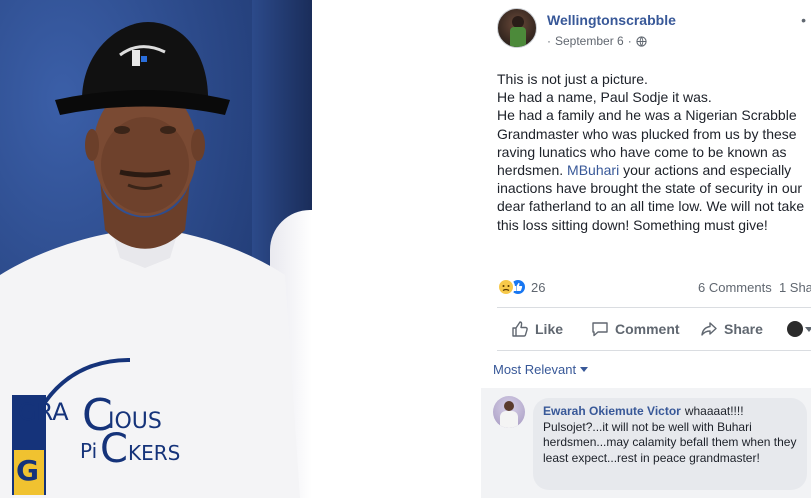  Describe the element at coordinates (647, 329) in the screenshot. I see `comment-label: Comment` at that location.